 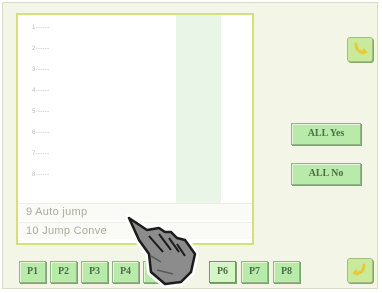 I want to click on list-item: 7------, so click(x=40, y=154).